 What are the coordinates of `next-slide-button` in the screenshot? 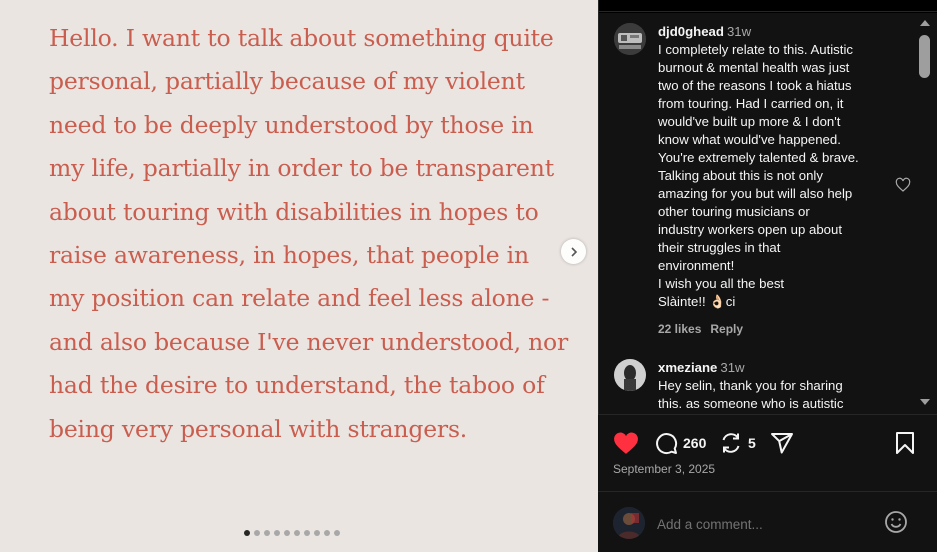 It's located at (573, 251).